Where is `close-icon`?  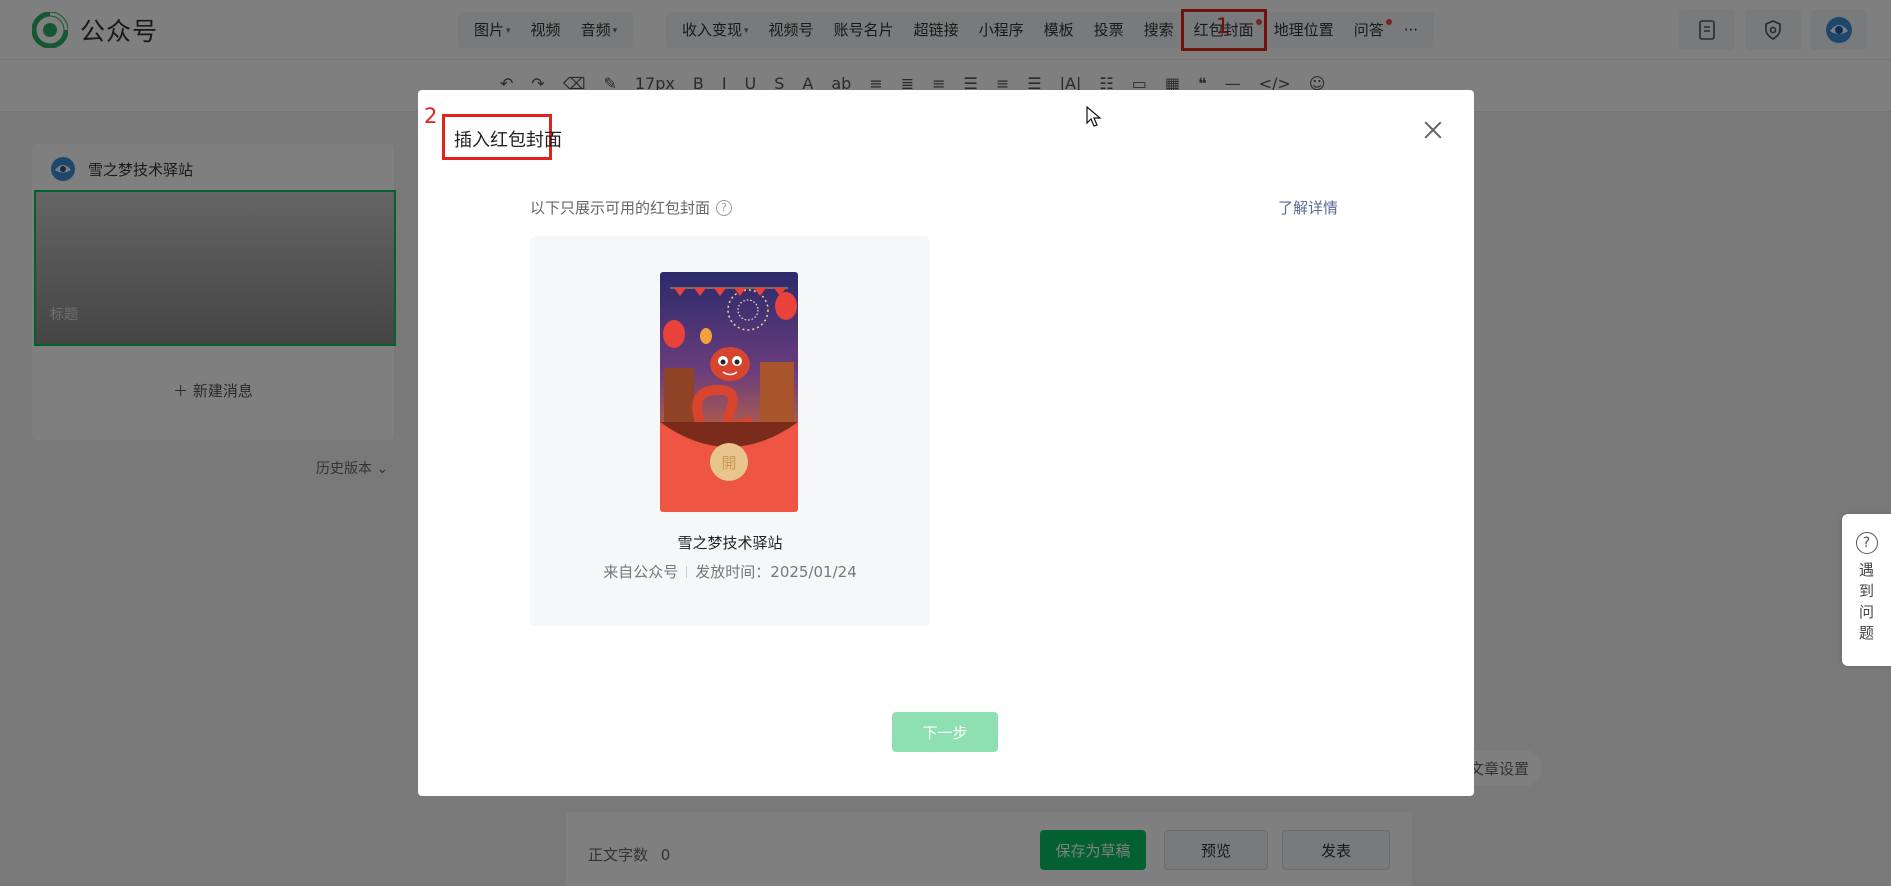 close-icon is located at coordinates (1432, 130).